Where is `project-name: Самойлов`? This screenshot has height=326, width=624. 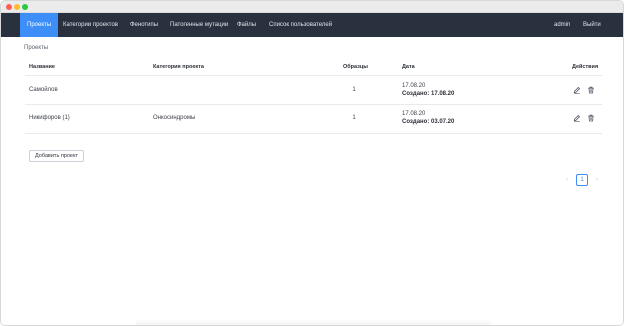 project-name: Самойлов is located at coordinates (43, 90).